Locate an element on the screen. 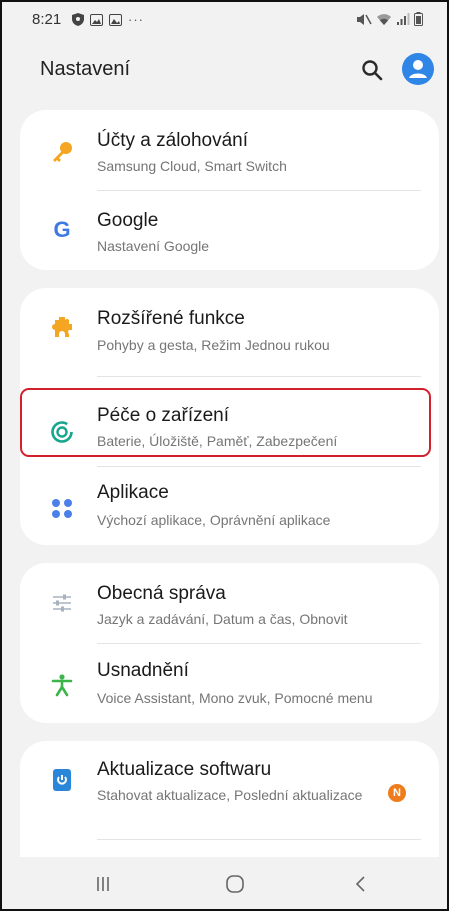 This screenshot has width=449, height=911. mute-icon is located at coordinates (364, 19).